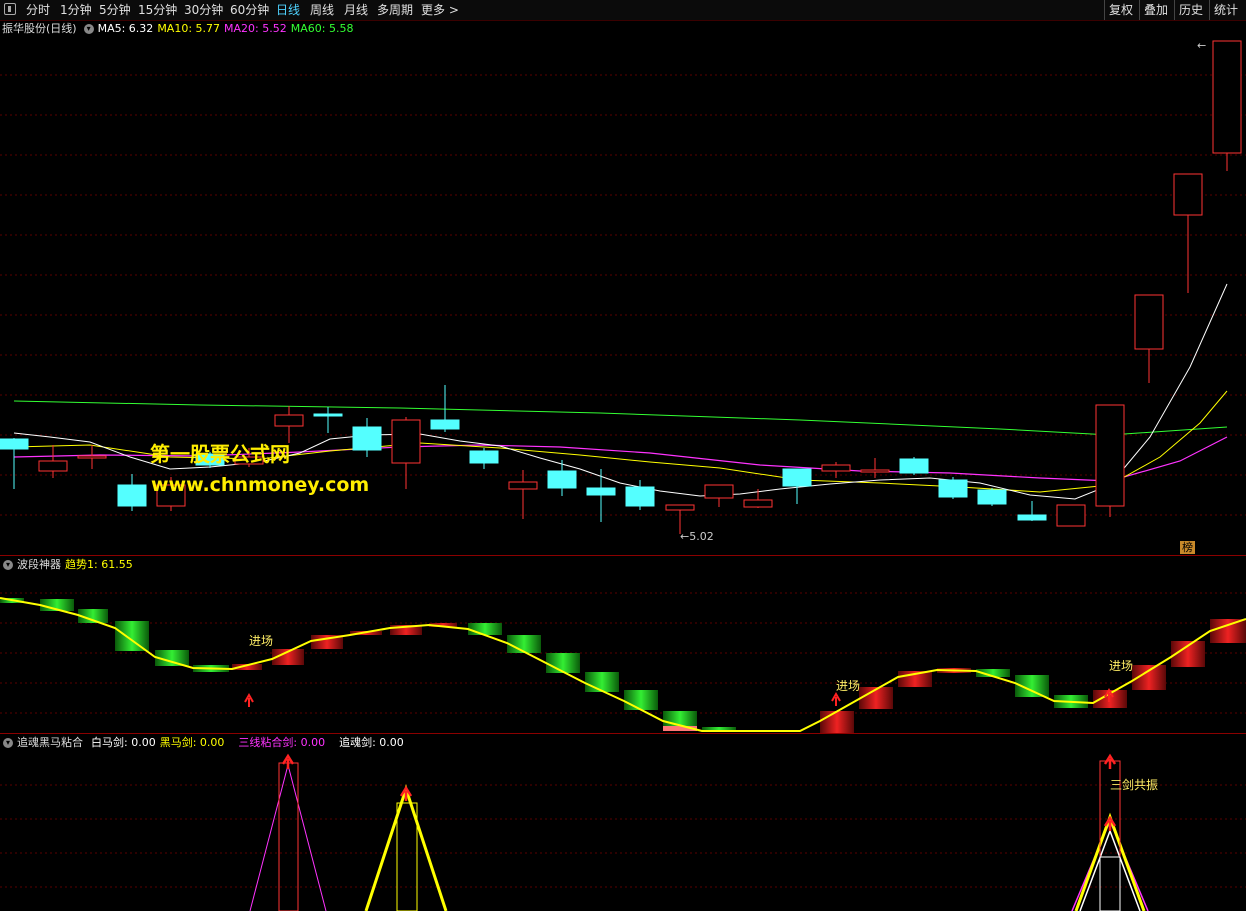 The image size is (1246, 911). I want to click on ma5-label: MA5: 6.32, so click(125, 28).